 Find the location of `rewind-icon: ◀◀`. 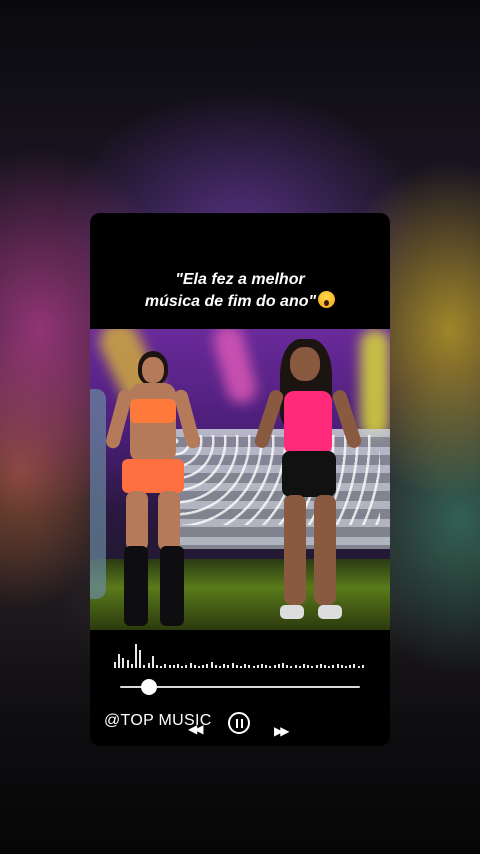

rewind-icon: ◀◀ is located at coordinates (196, 729).